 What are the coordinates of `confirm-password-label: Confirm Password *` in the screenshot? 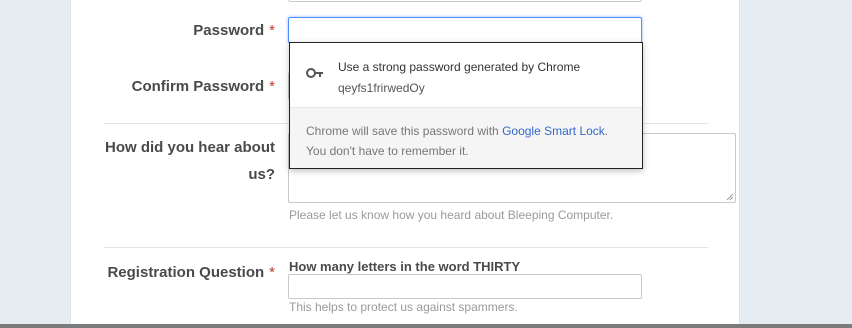 It's located at (182, 86).